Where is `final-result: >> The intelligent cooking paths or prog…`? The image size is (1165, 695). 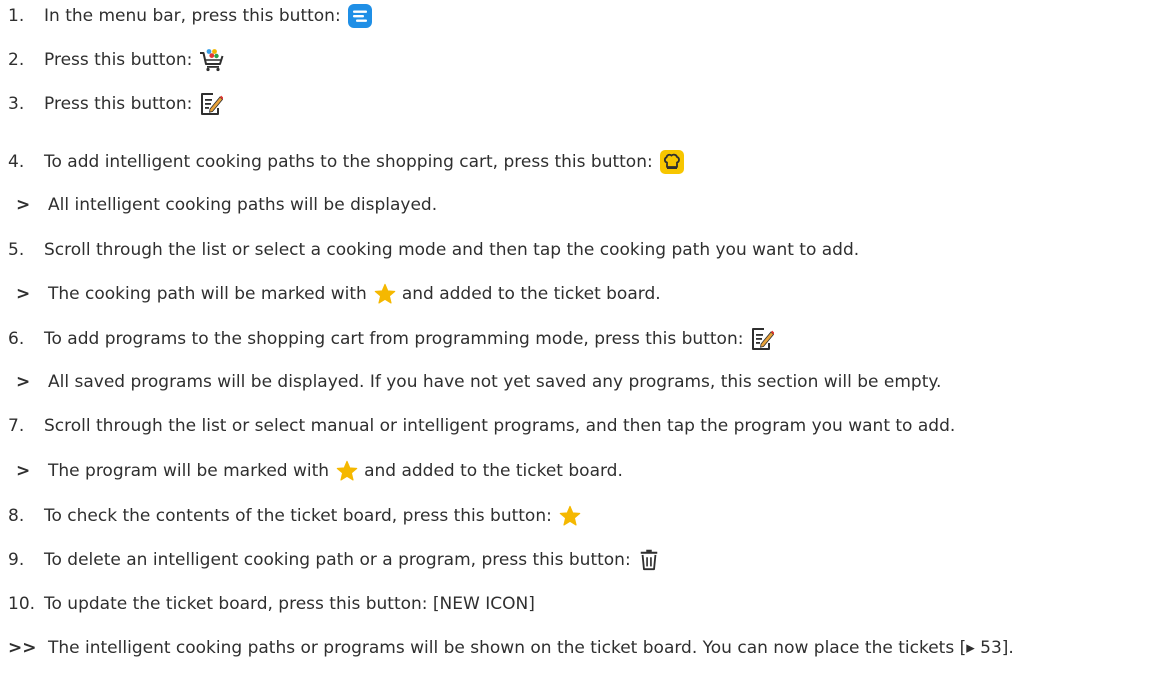
final-result: >> The intelligent cooking paths or prog… is located at coordinates (582, 648).